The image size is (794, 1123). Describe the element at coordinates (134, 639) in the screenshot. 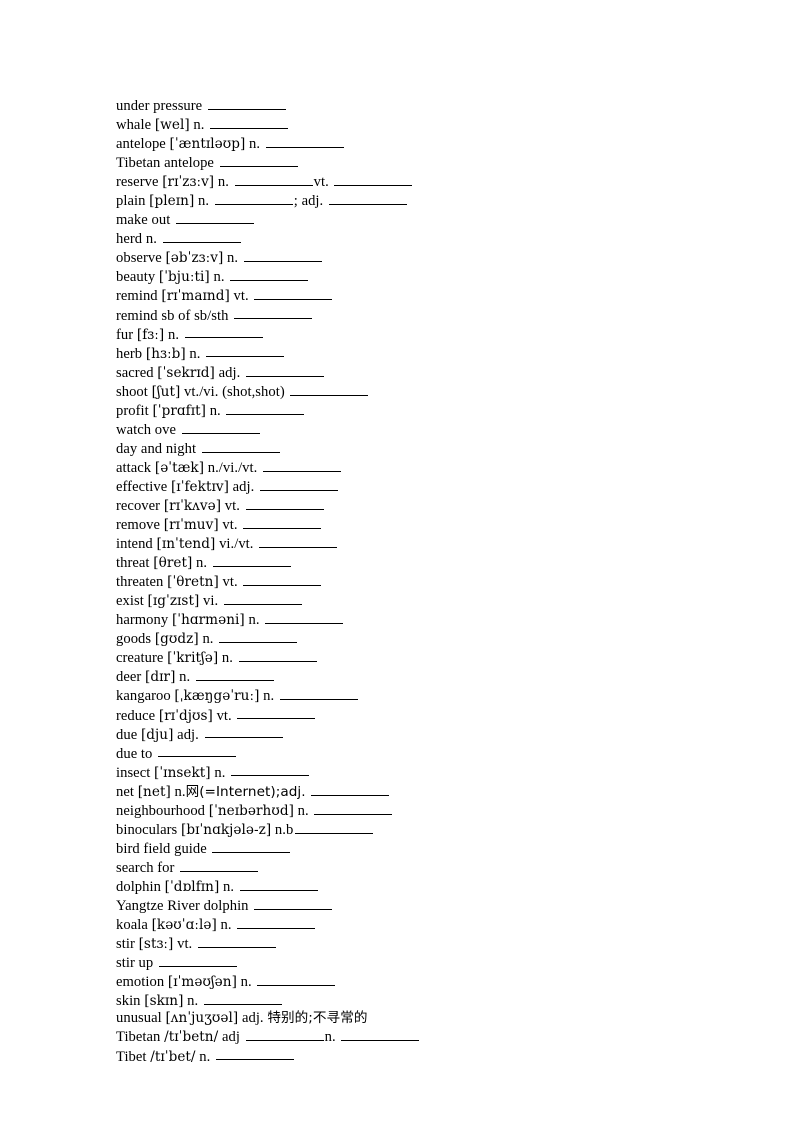

I see `vocab-term: goods` at that location.